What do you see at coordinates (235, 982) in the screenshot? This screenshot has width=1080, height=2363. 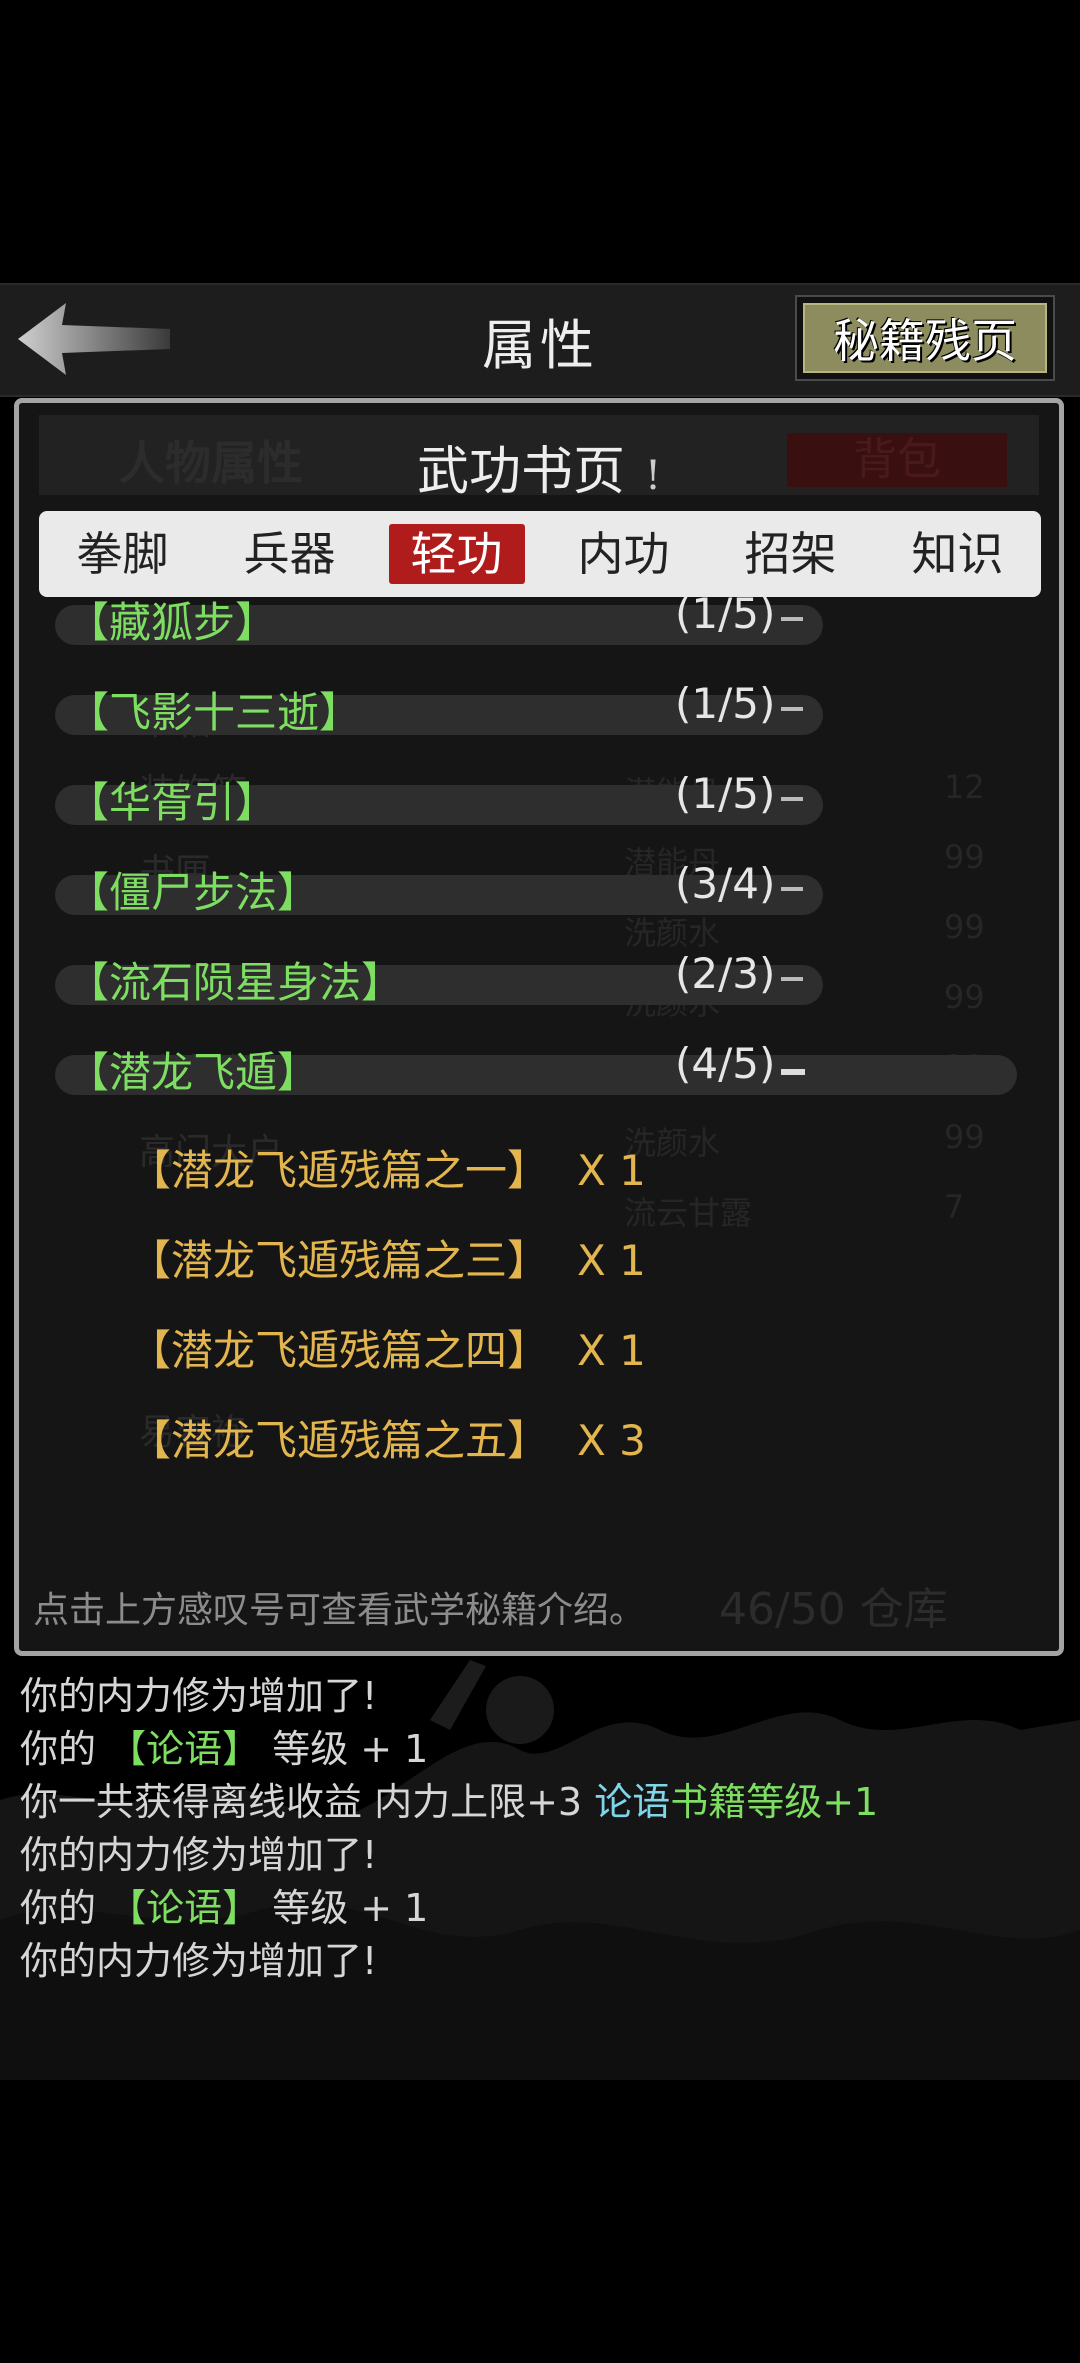 I see `skill-name: 【流石陨星身法】` at bounding box center [235, 982].